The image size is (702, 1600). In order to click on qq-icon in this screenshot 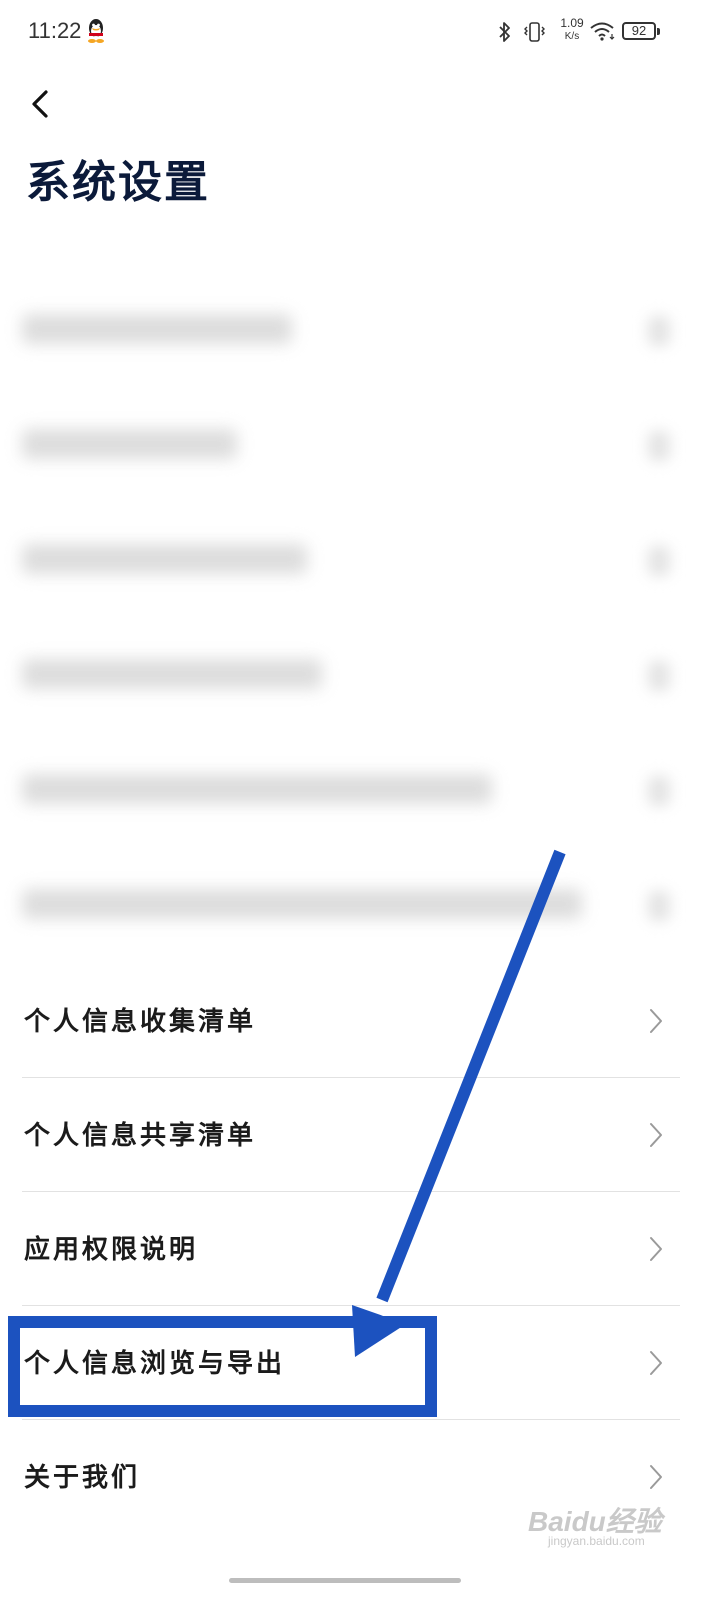, I will do `click(96, 33)`.